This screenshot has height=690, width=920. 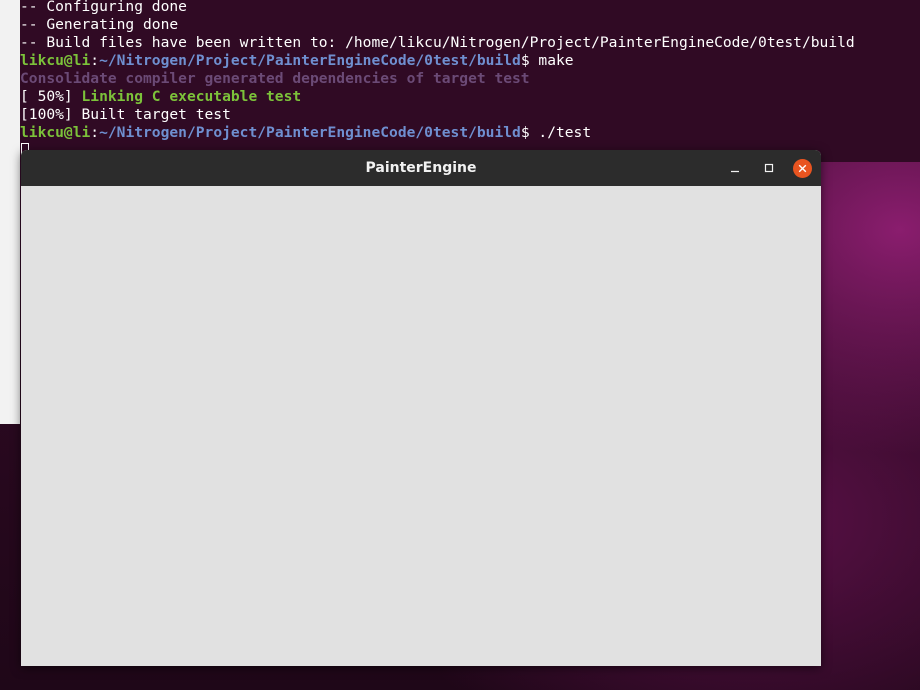 I want to click on window-titlebar: PainterEngine, so click(x=421, y=168).